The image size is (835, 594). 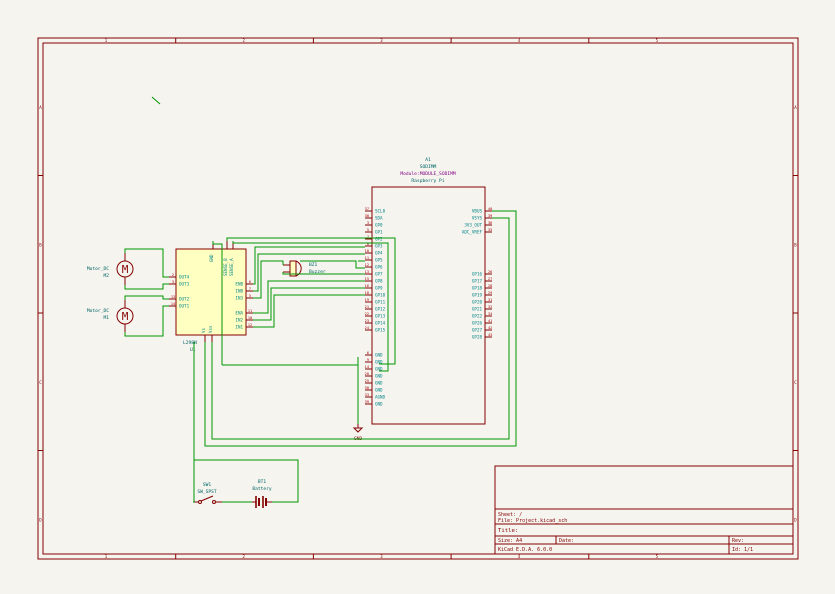 What do you see at coordinates (379, 253) in the screenshot?
I see `a1-pin-name: GP4` at bounding box center [379, 253].